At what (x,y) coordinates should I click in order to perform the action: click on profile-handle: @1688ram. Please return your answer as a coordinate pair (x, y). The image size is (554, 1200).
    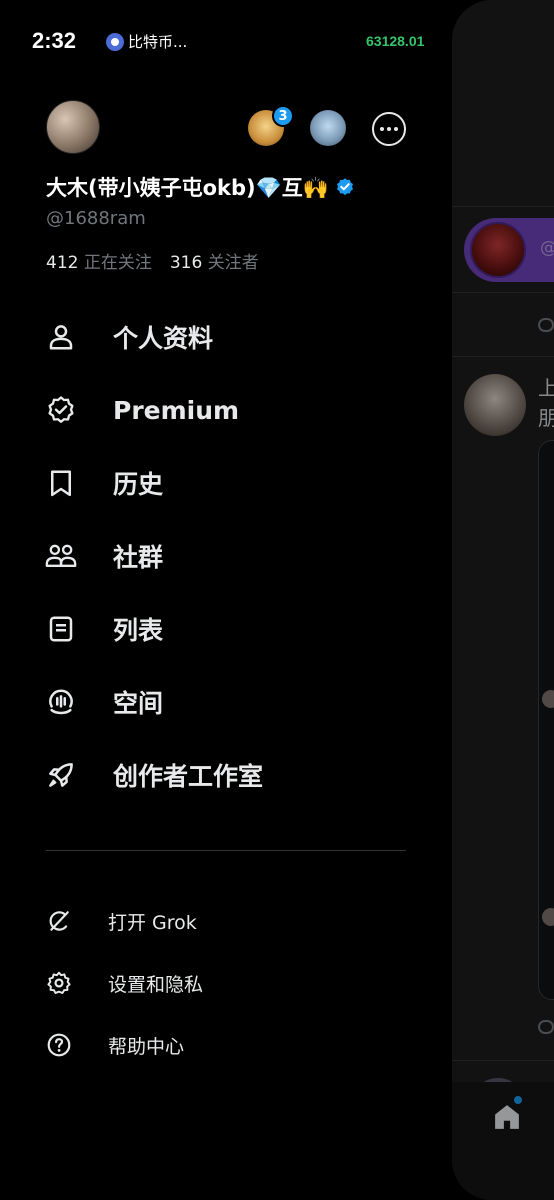
    Looking at the image, I should click on (96, 218).